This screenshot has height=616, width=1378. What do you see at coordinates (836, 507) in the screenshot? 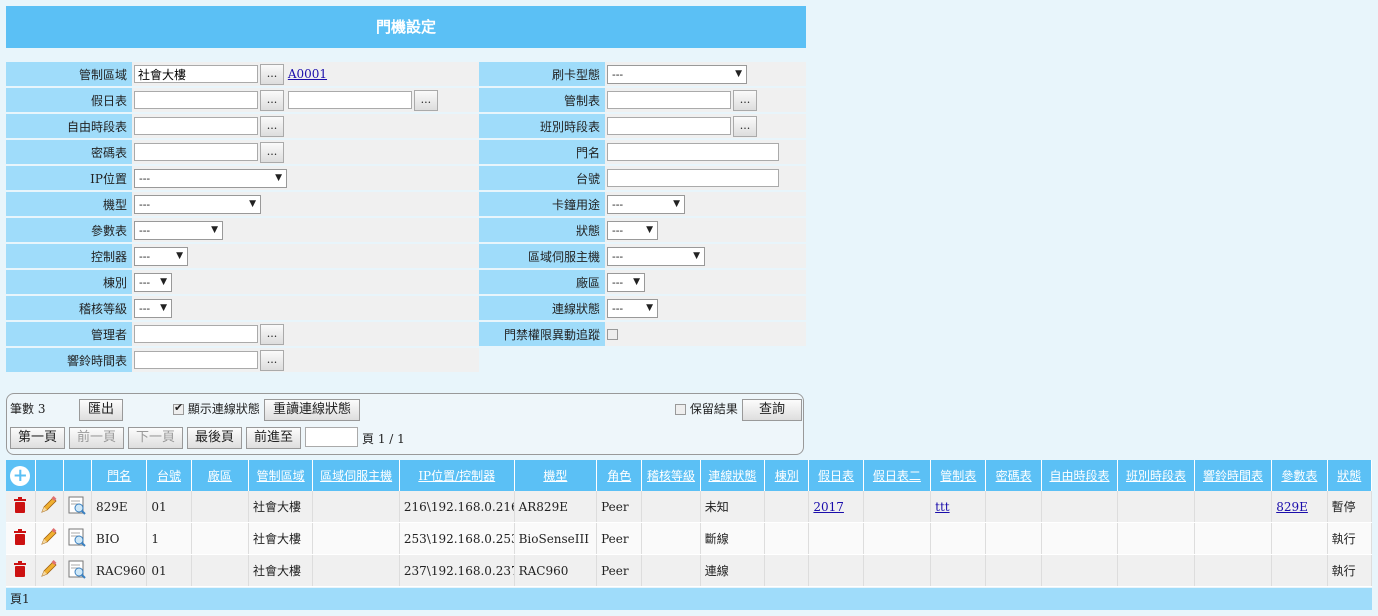
I see `table-cell: 2017` at bounding box center [836, 507].